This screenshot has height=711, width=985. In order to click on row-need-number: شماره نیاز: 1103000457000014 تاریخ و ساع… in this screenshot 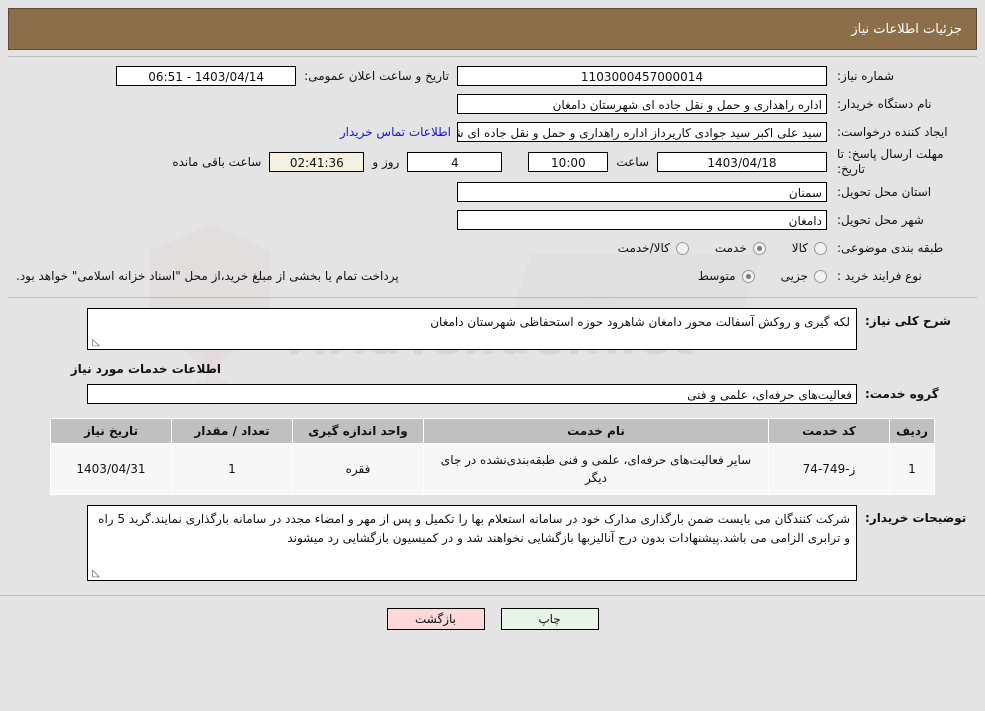, I will do `click(492, 76)`.